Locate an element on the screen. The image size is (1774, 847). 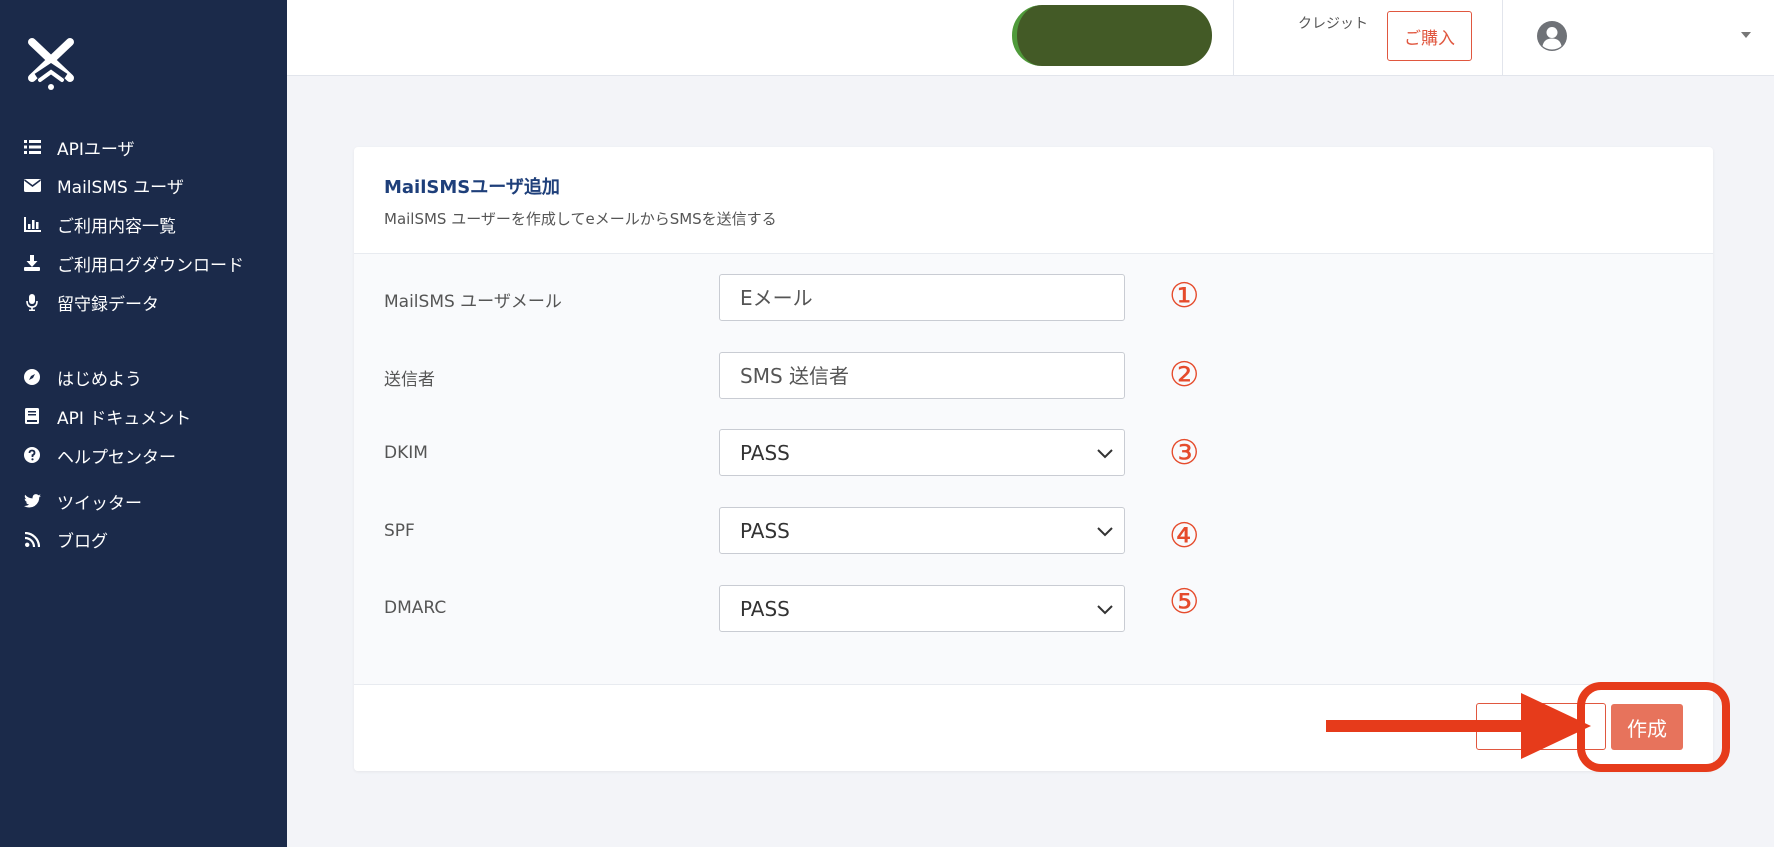
sidebar-item-label: ご利用内容一覧 is located at coordinates (116, 226).